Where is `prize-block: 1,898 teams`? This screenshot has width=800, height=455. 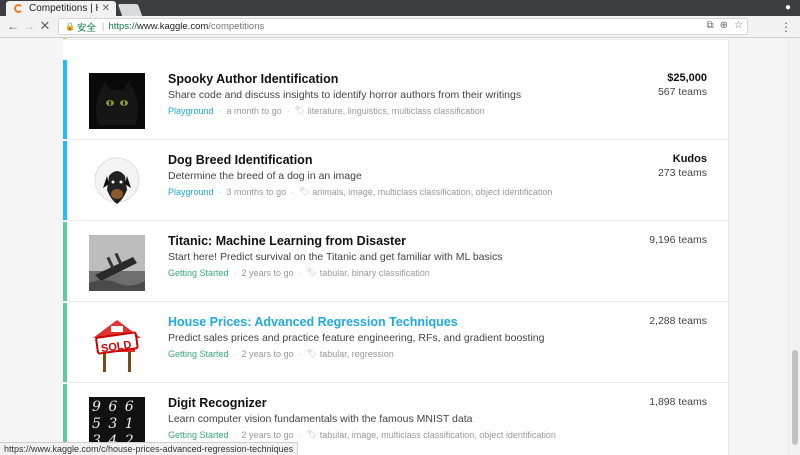 prize-block: 1,898 teams is located at coordinates (678, 402).